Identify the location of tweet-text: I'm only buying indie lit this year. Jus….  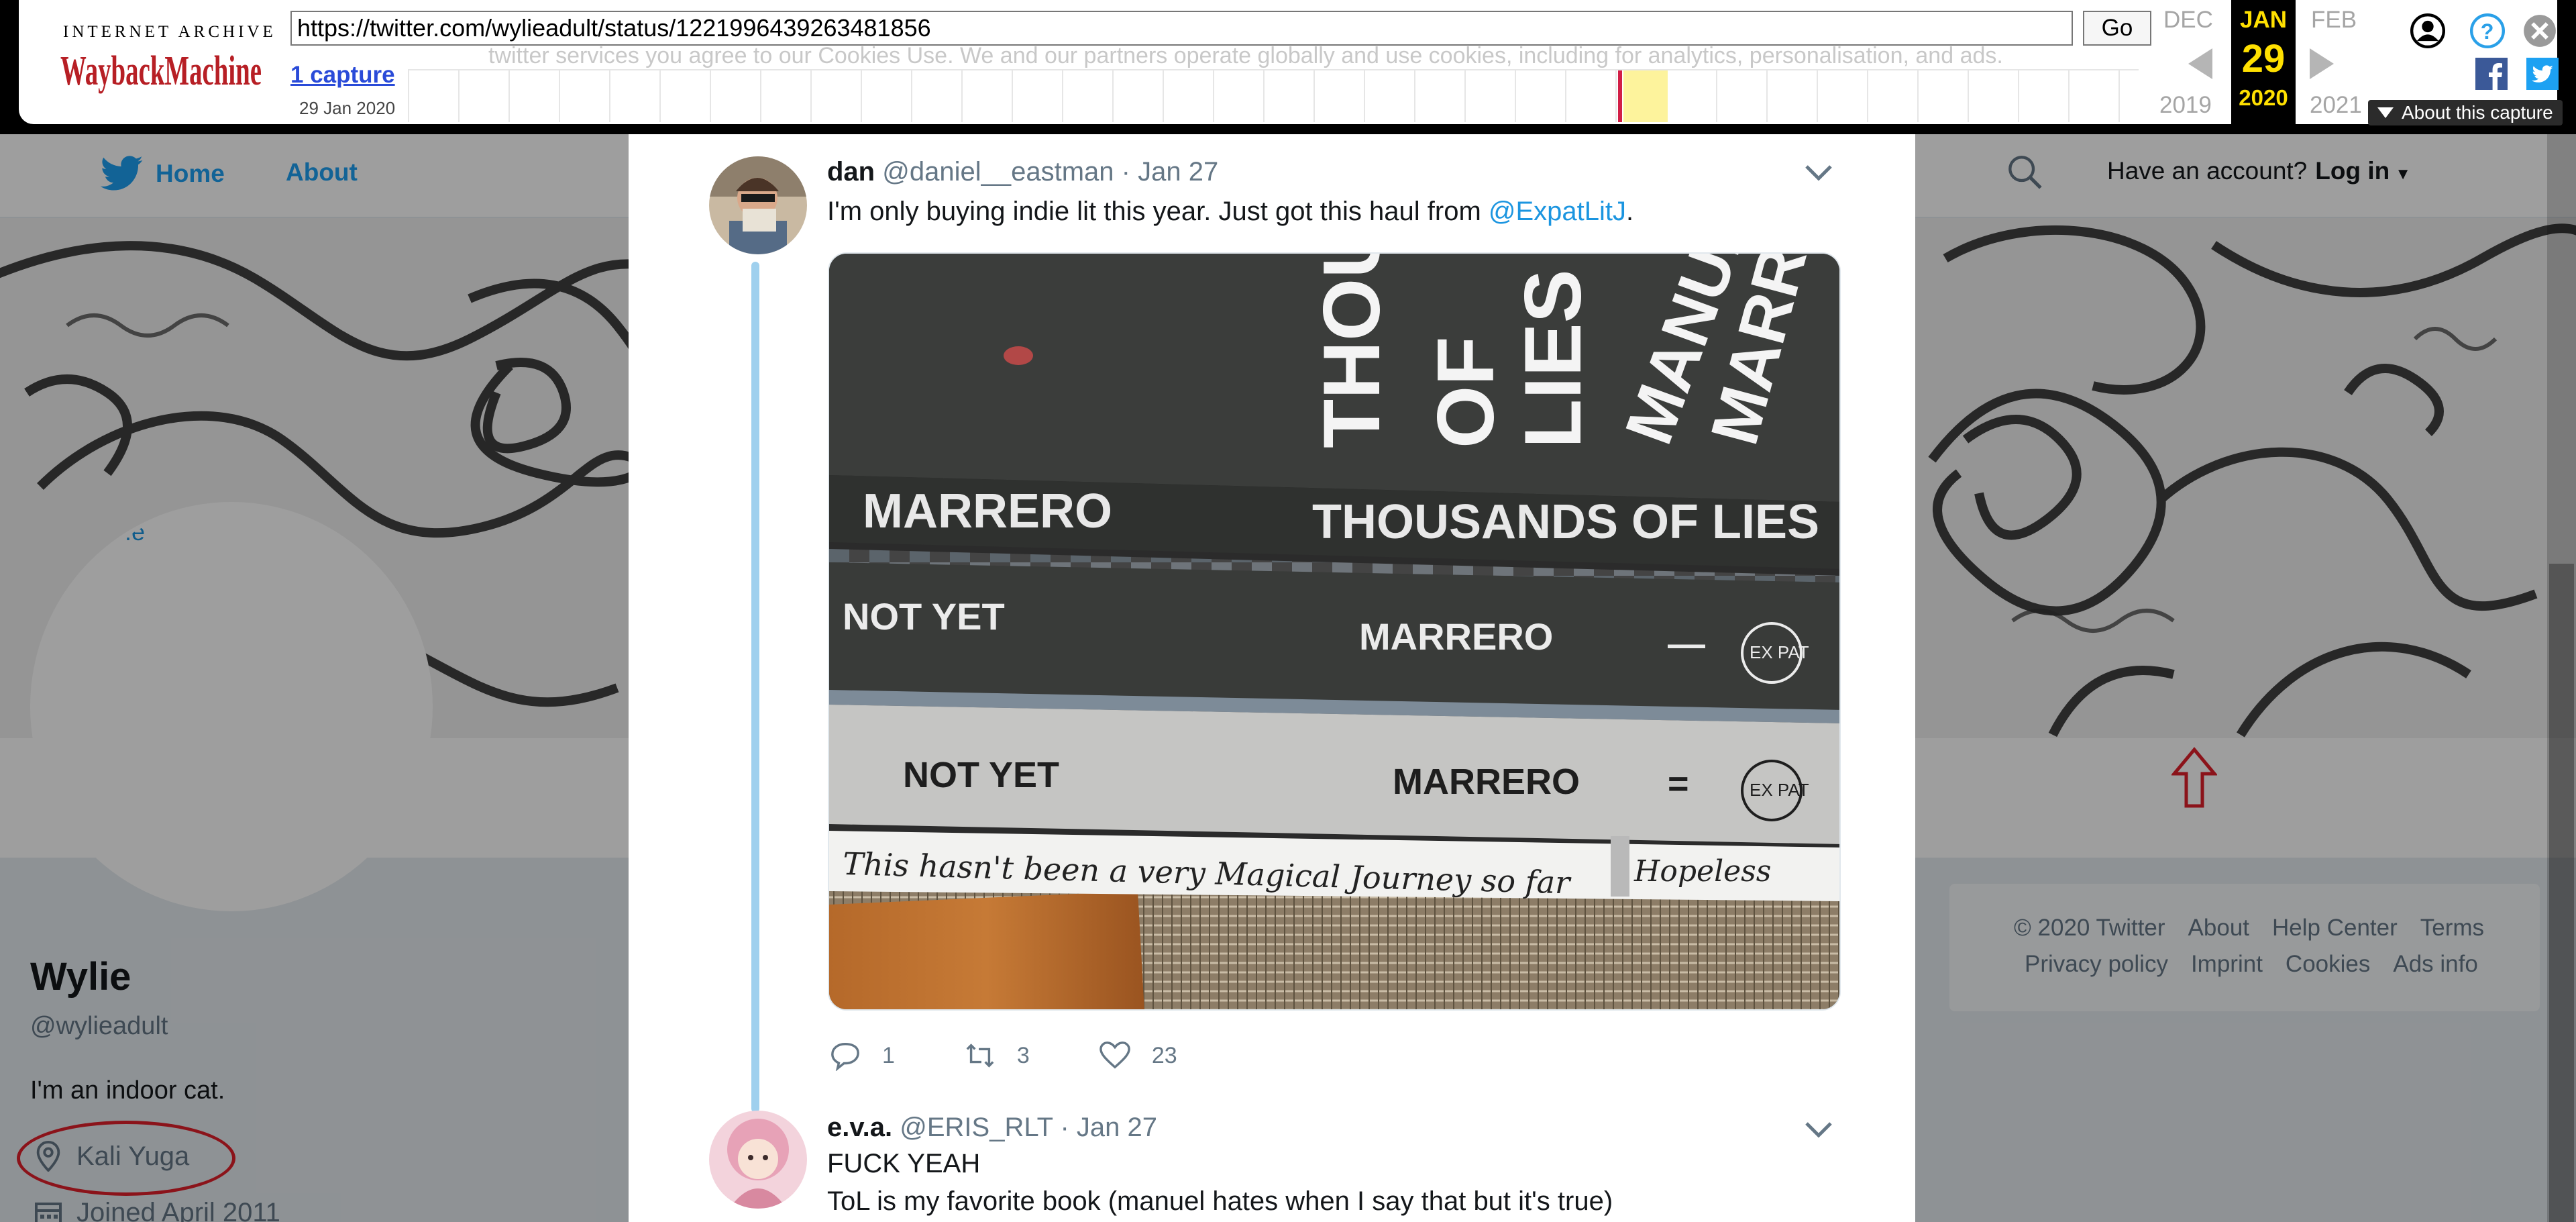
(1230, 212).